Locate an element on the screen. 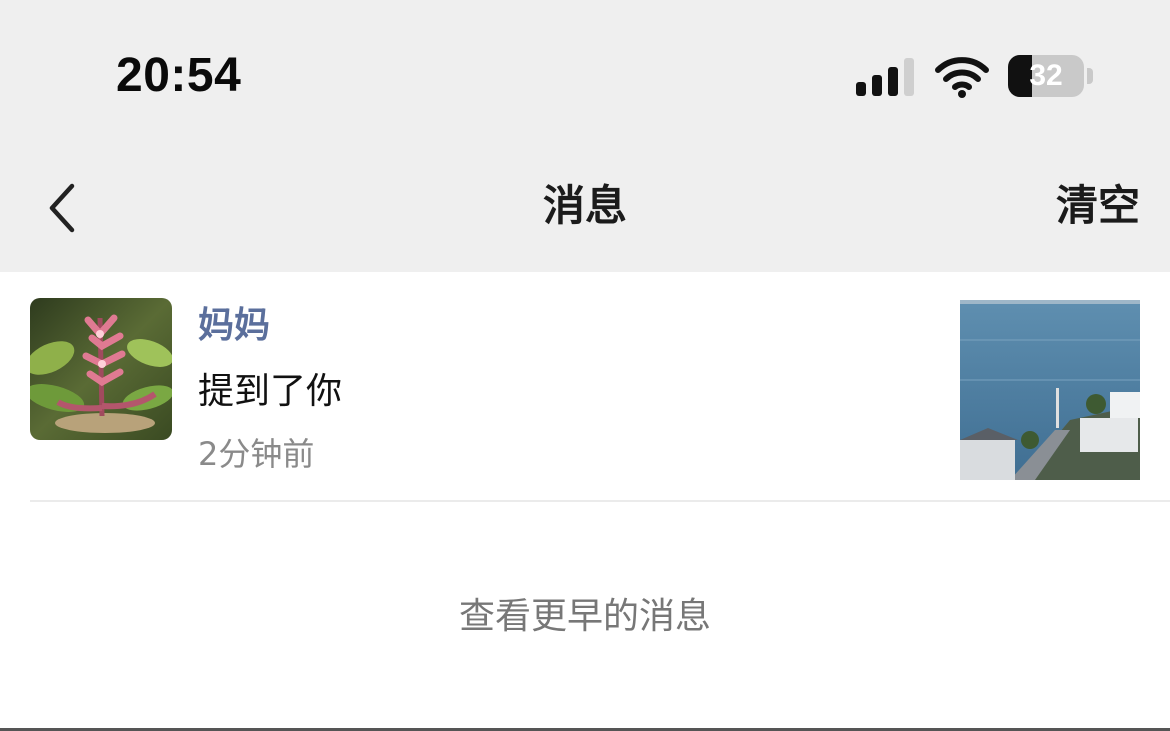 The width and height of the screenshot is (1170, 731). clear-button: 清空 is located at coordinates (1075, 206).